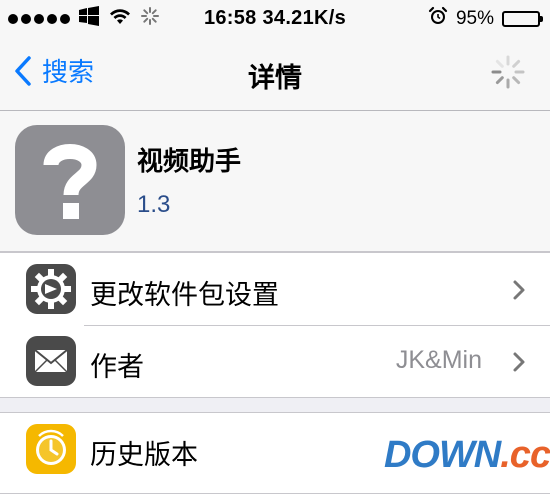 The width and height of the screenshot is (550, 494). I want to click on package-name: 视频助手, so click(189, 161).